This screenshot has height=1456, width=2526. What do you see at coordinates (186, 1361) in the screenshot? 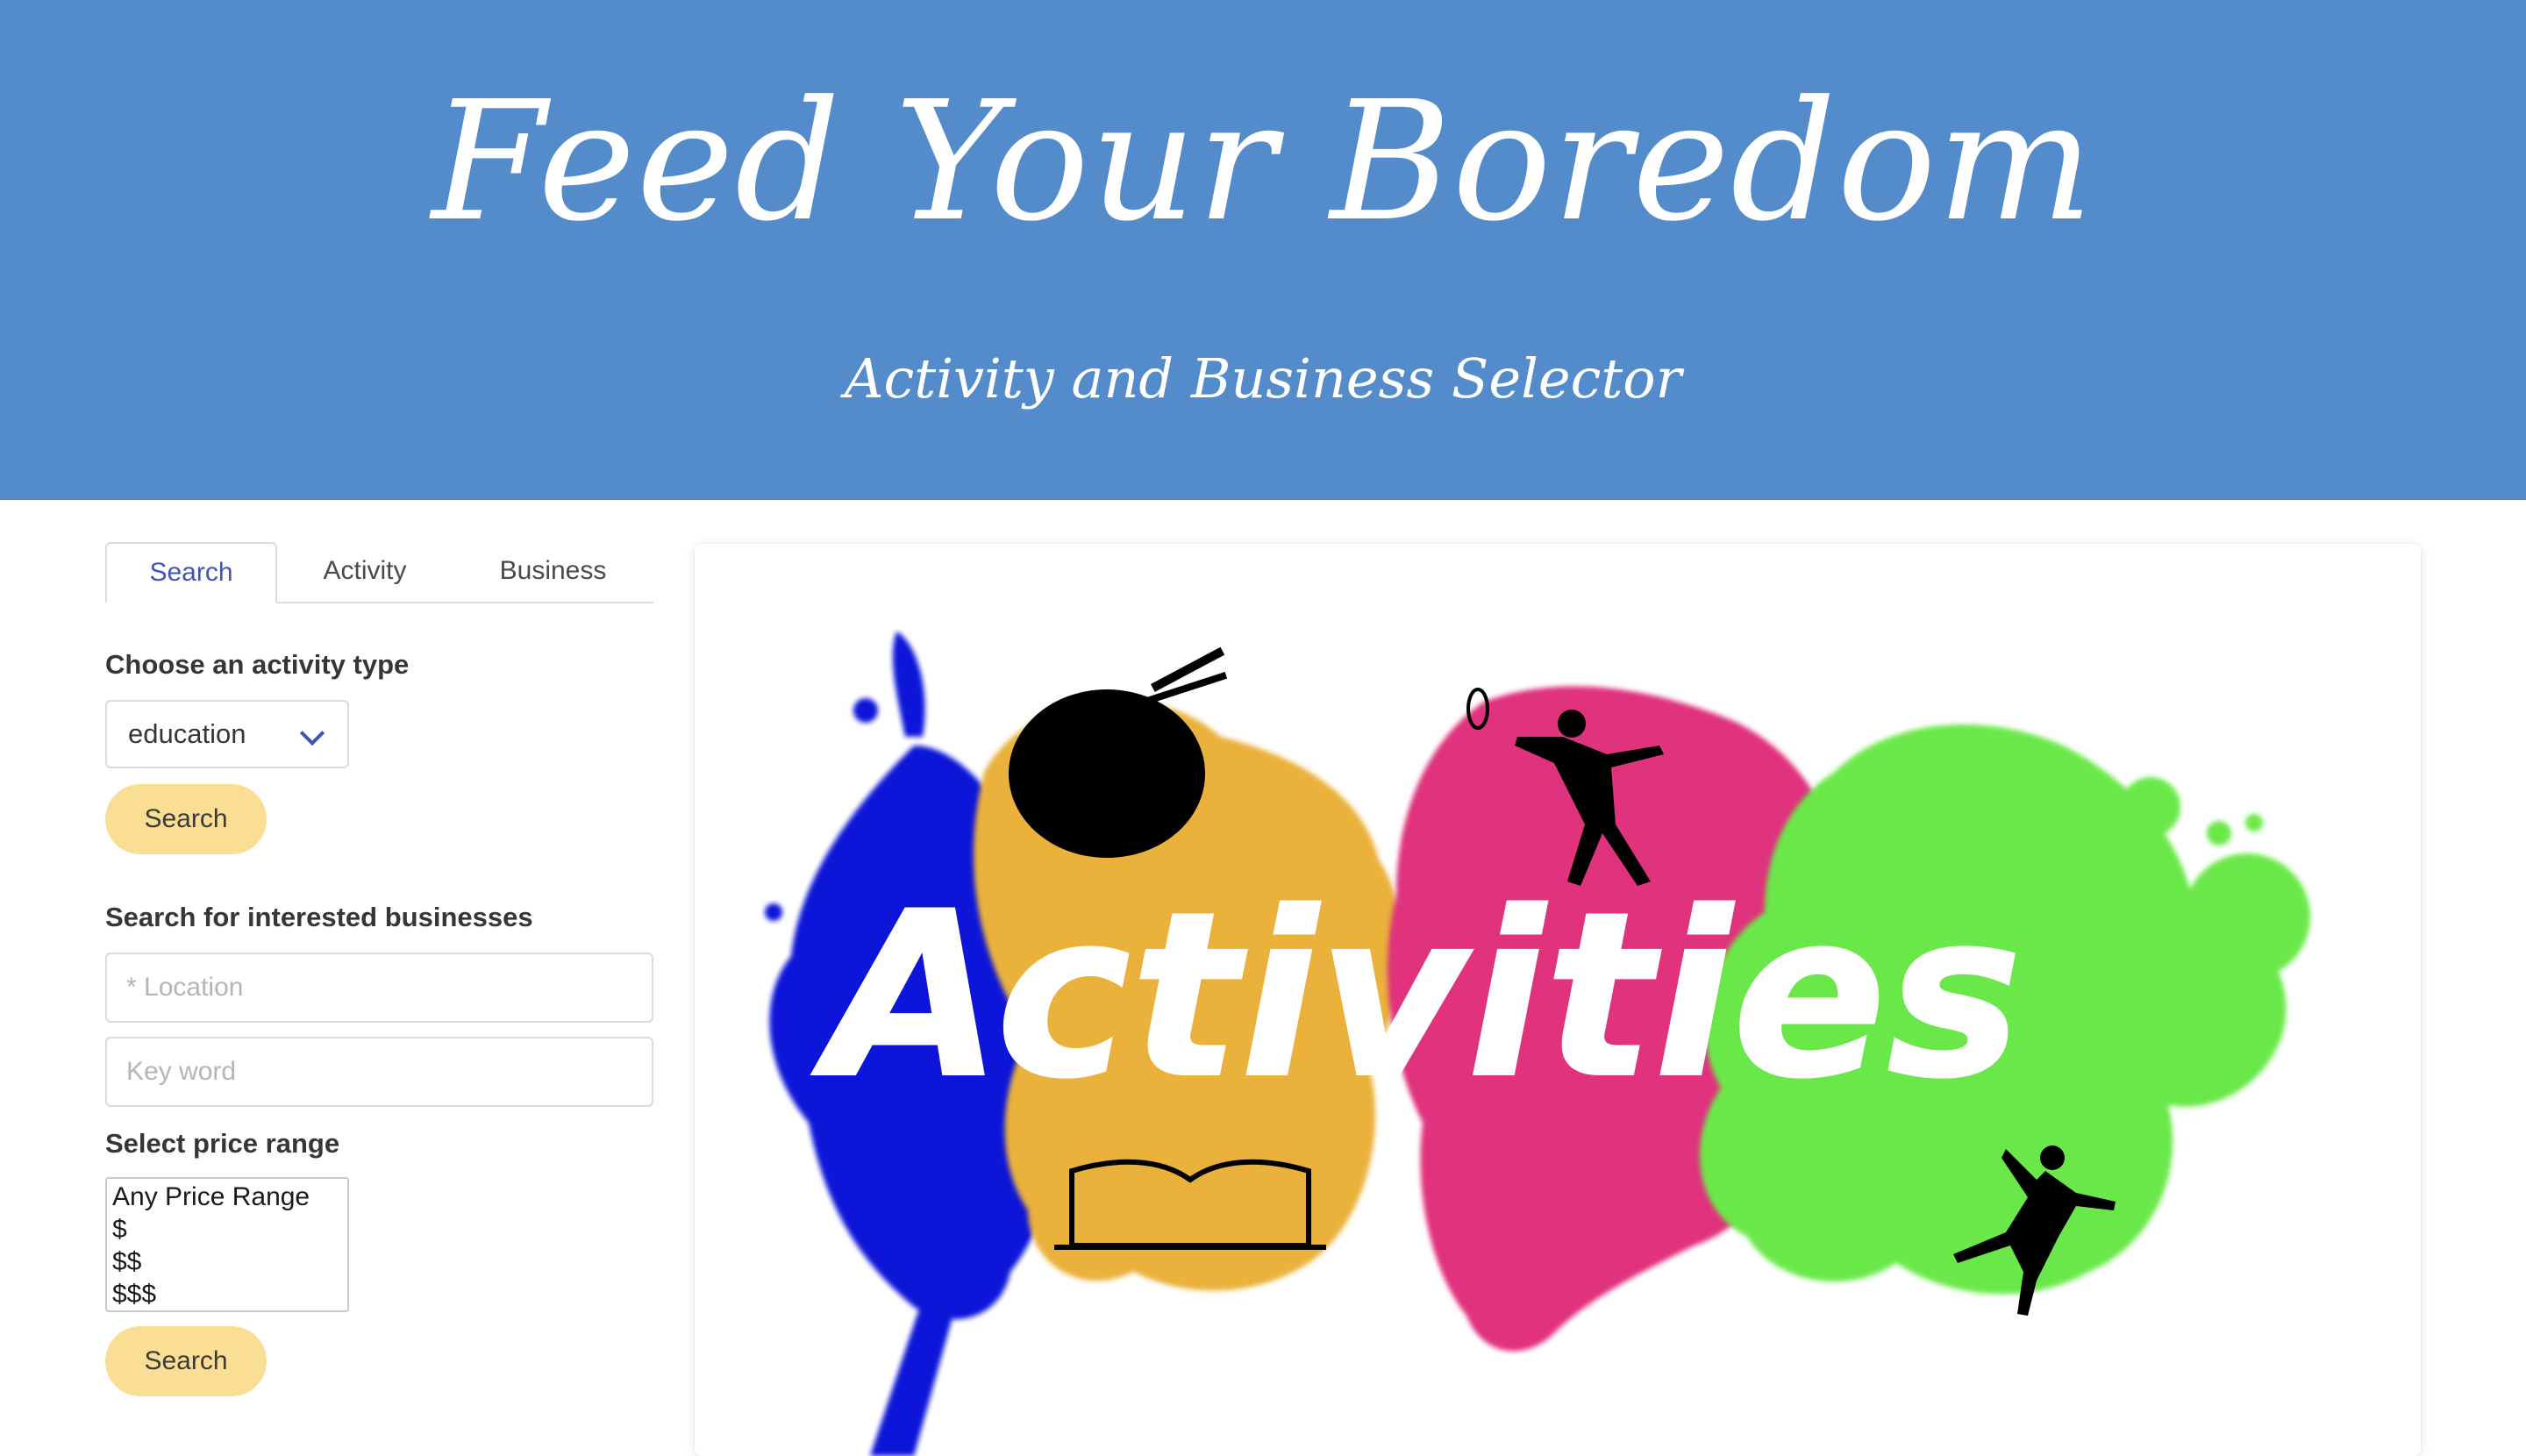
I see `business-search-button: Search` at bounding box center [186, 1361].